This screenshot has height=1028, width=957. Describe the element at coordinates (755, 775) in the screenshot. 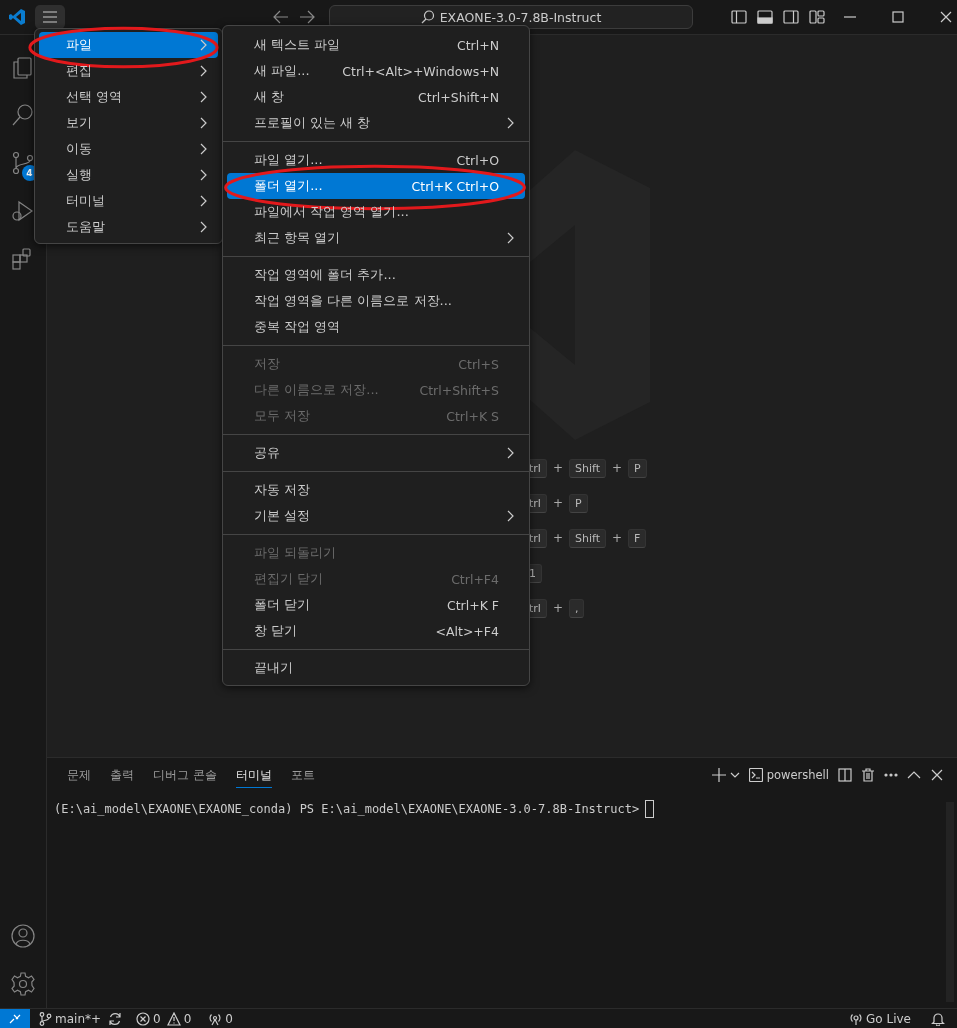

I see `terminal-icon` at that location.